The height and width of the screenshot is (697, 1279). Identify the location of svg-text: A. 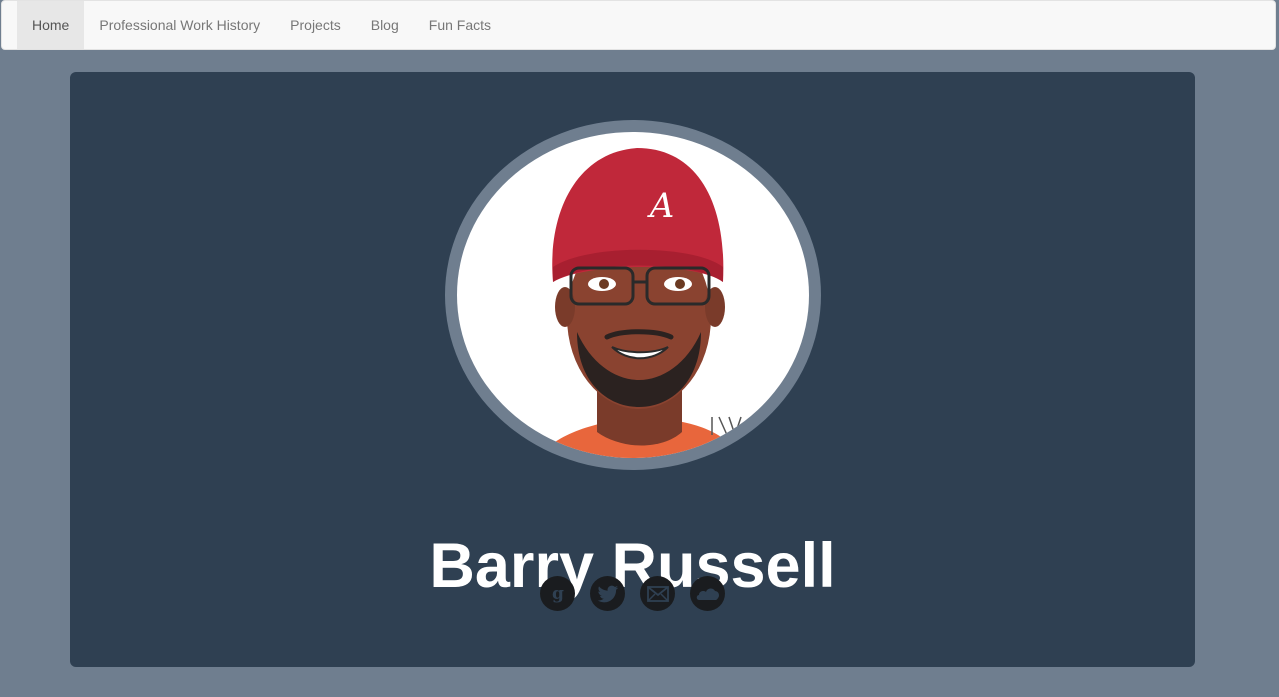
(661, 206).